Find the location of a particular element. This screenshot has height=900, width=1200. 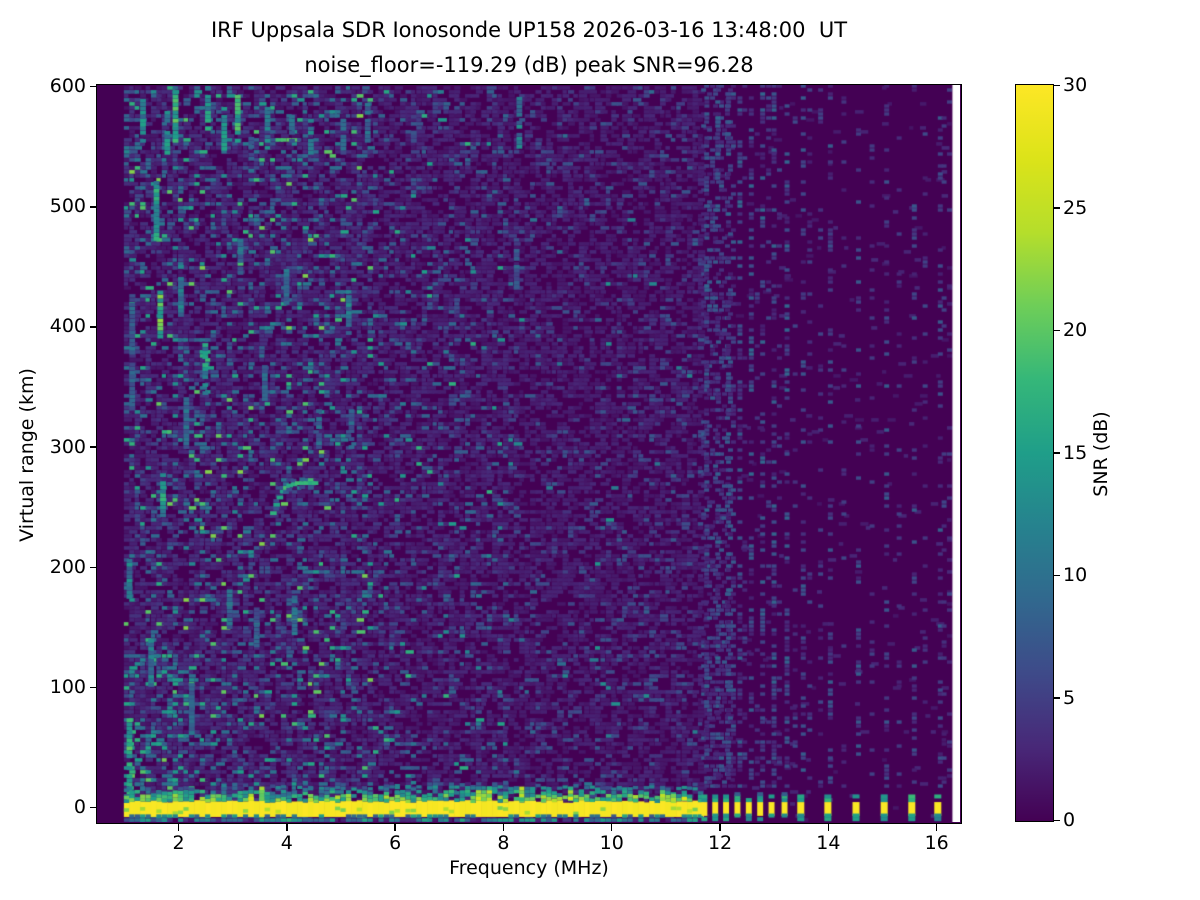

x-tick-label: 6 is located at coordinates (395, 843).